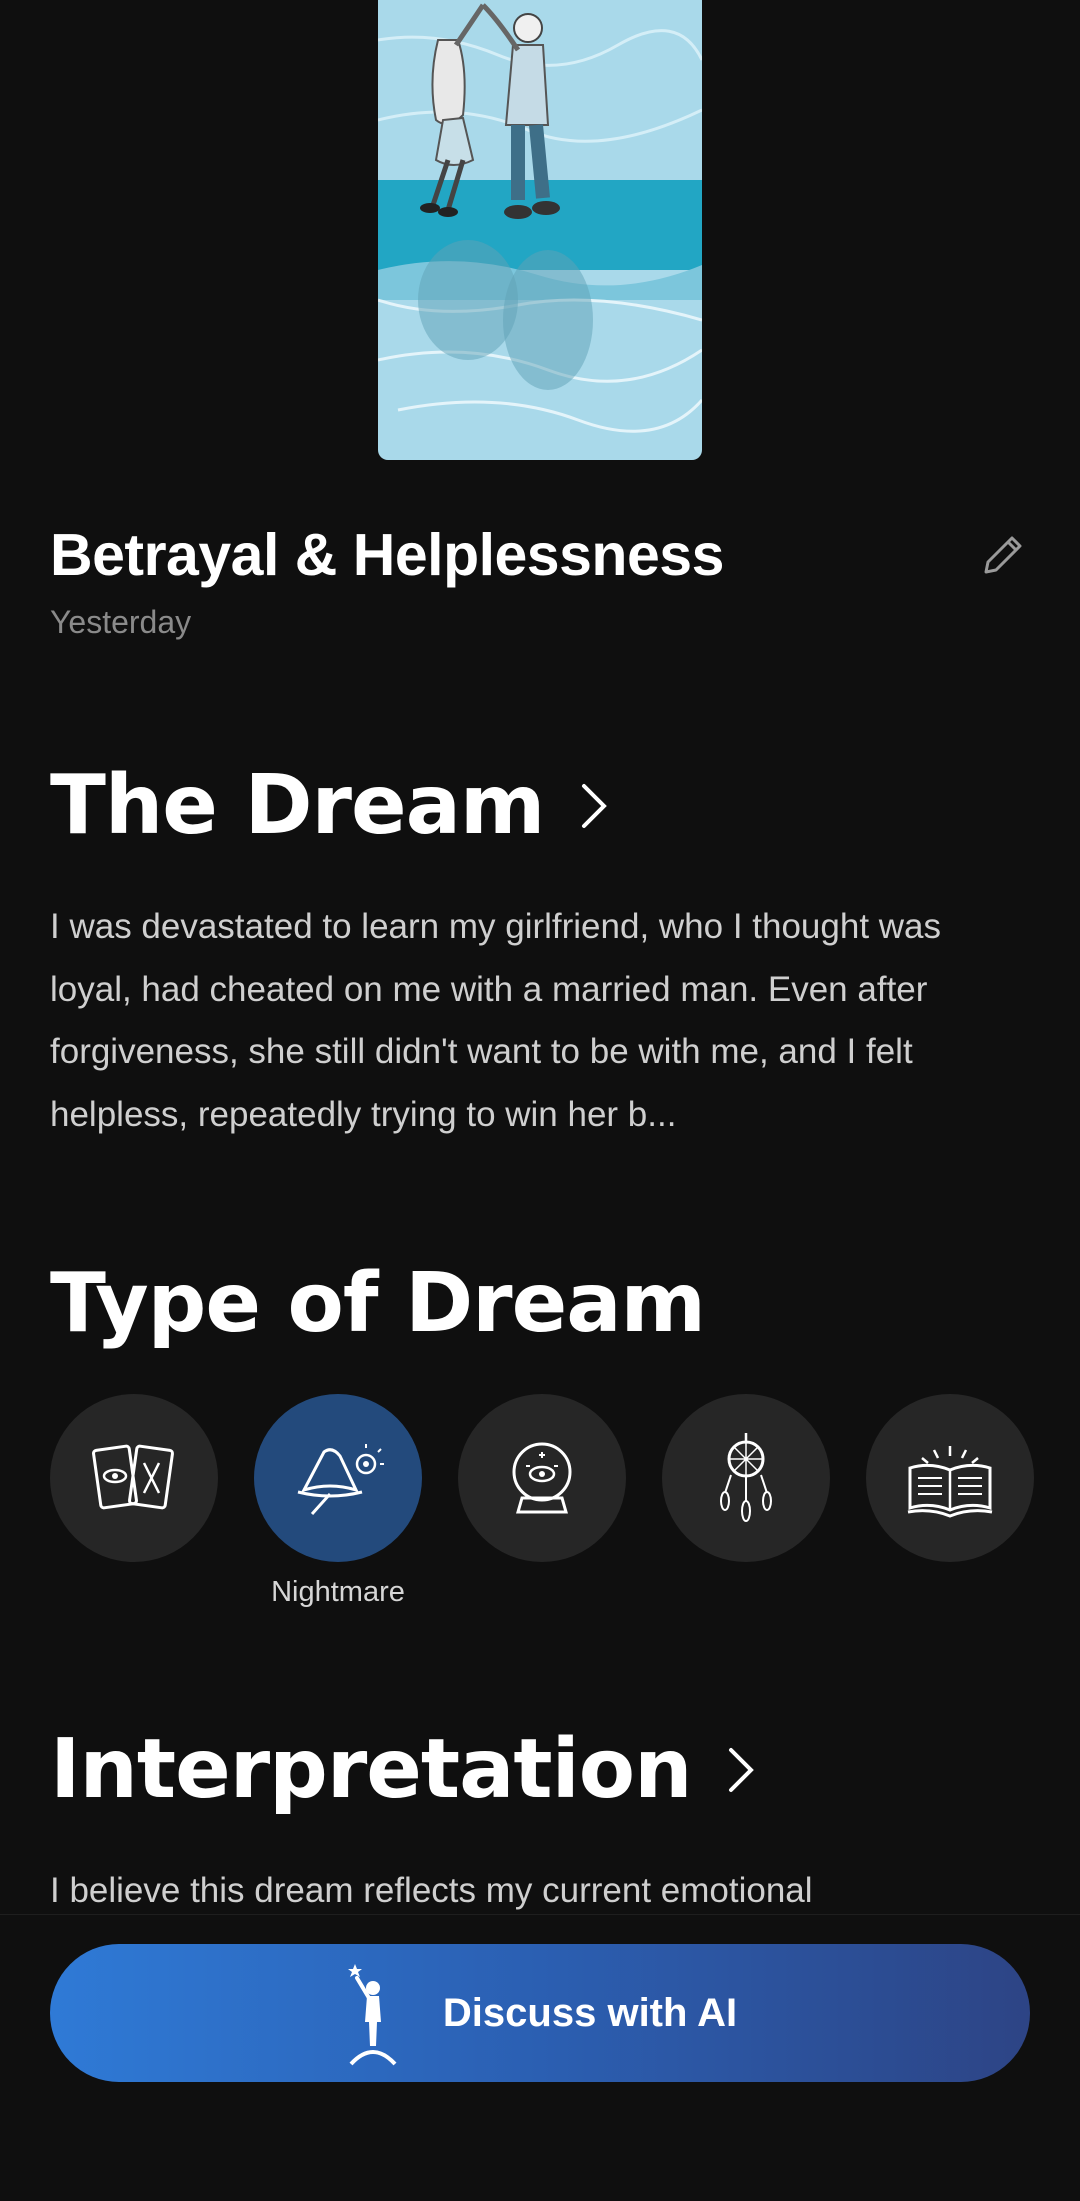 This screenshot has width=1080, height=2201. I want to click on dream-type-crystal-ball, so click(542, 1503).